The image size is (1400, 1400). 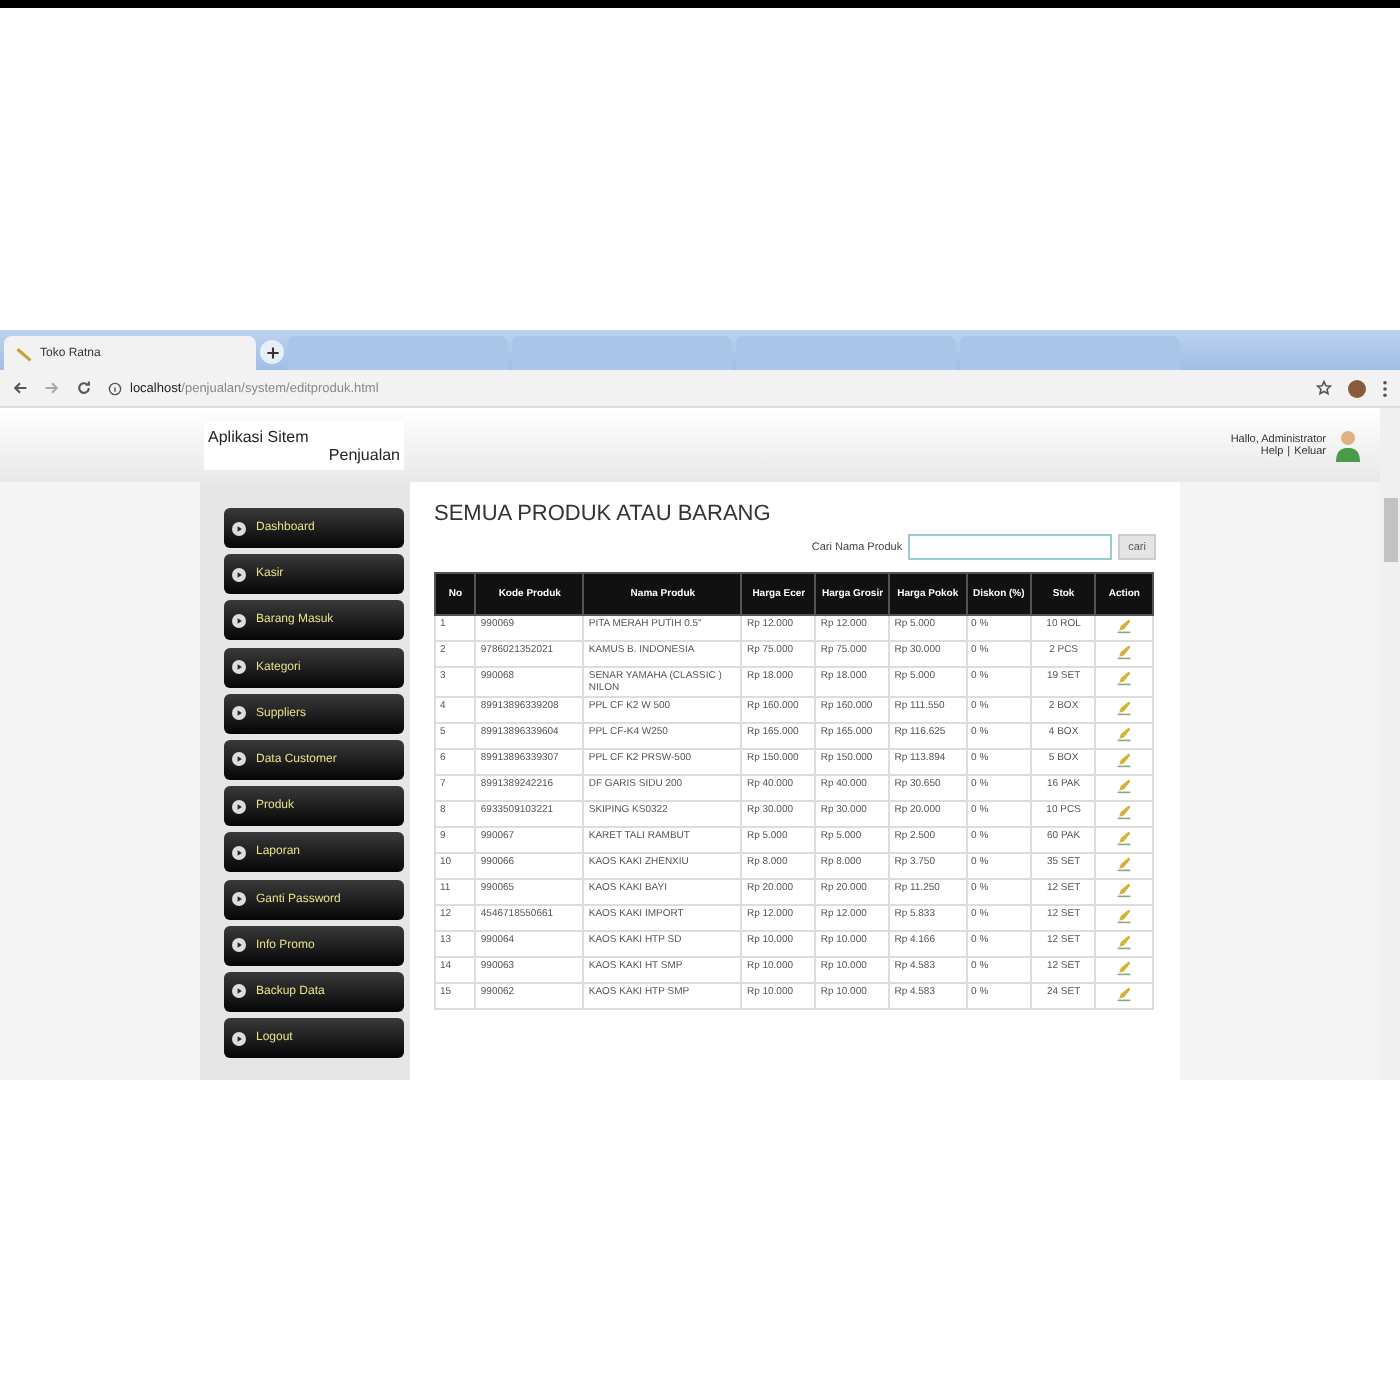 What do you see at coordinates (304, 445) in the screenshot?
I see `app-logo: Aplikasi Sitem Penjualan` at bounding box center [304, 445].